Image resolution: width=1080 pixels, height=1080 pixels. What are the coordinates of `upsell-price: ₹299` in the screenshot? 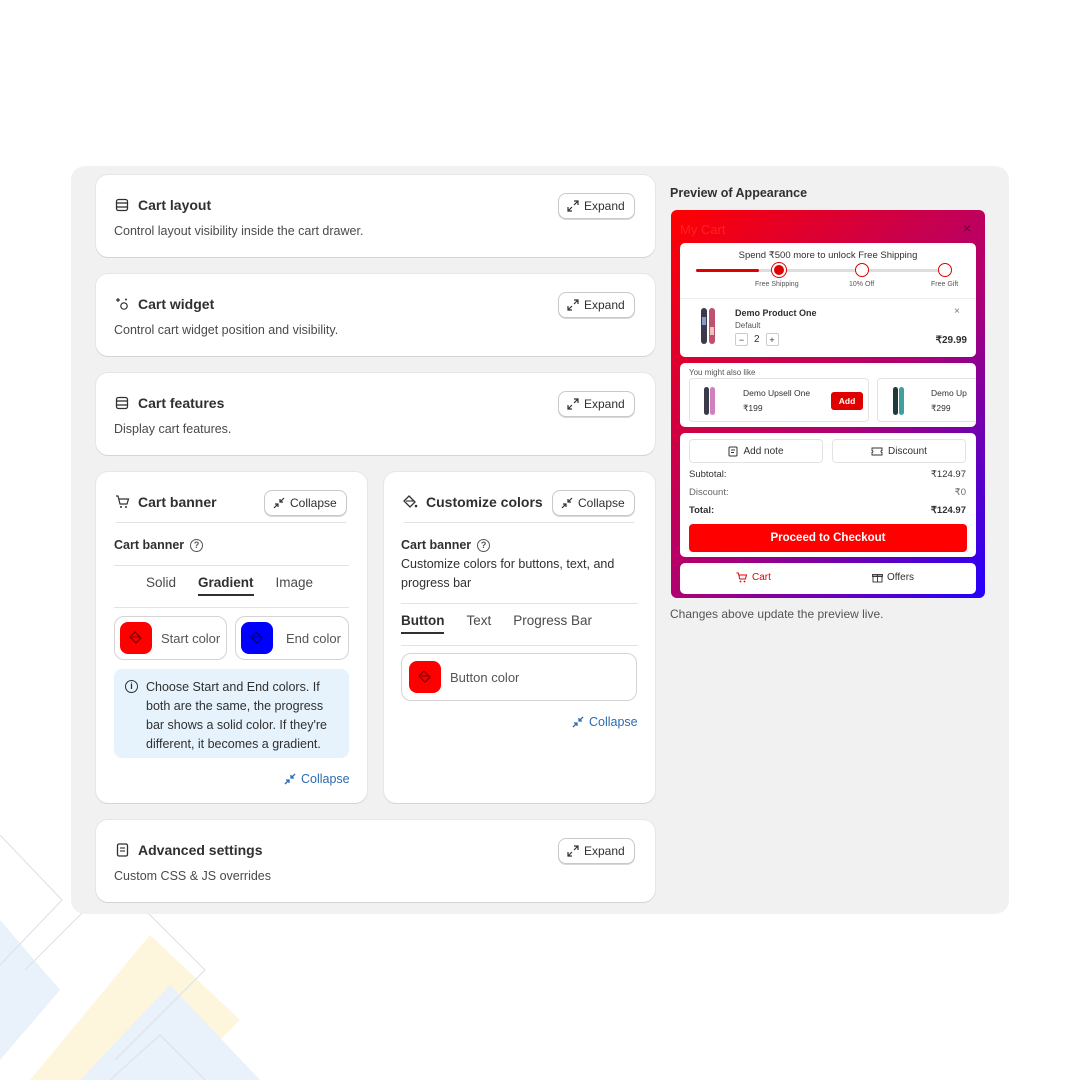 It's located at (941, 408).